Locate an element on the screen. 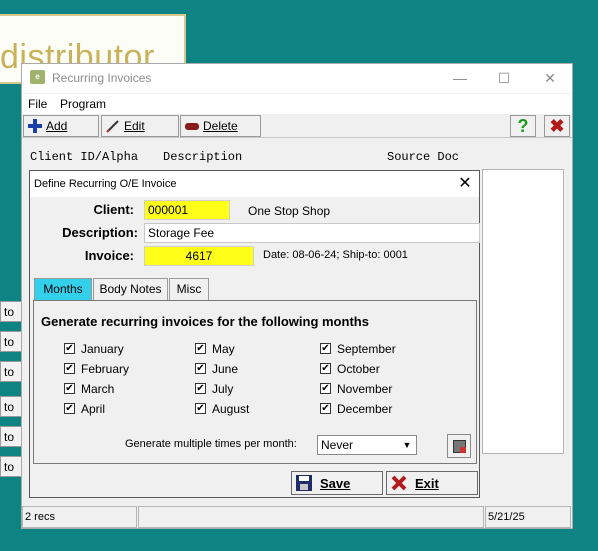  invoice-label: Invoice: is located at coordinates (109, 255).